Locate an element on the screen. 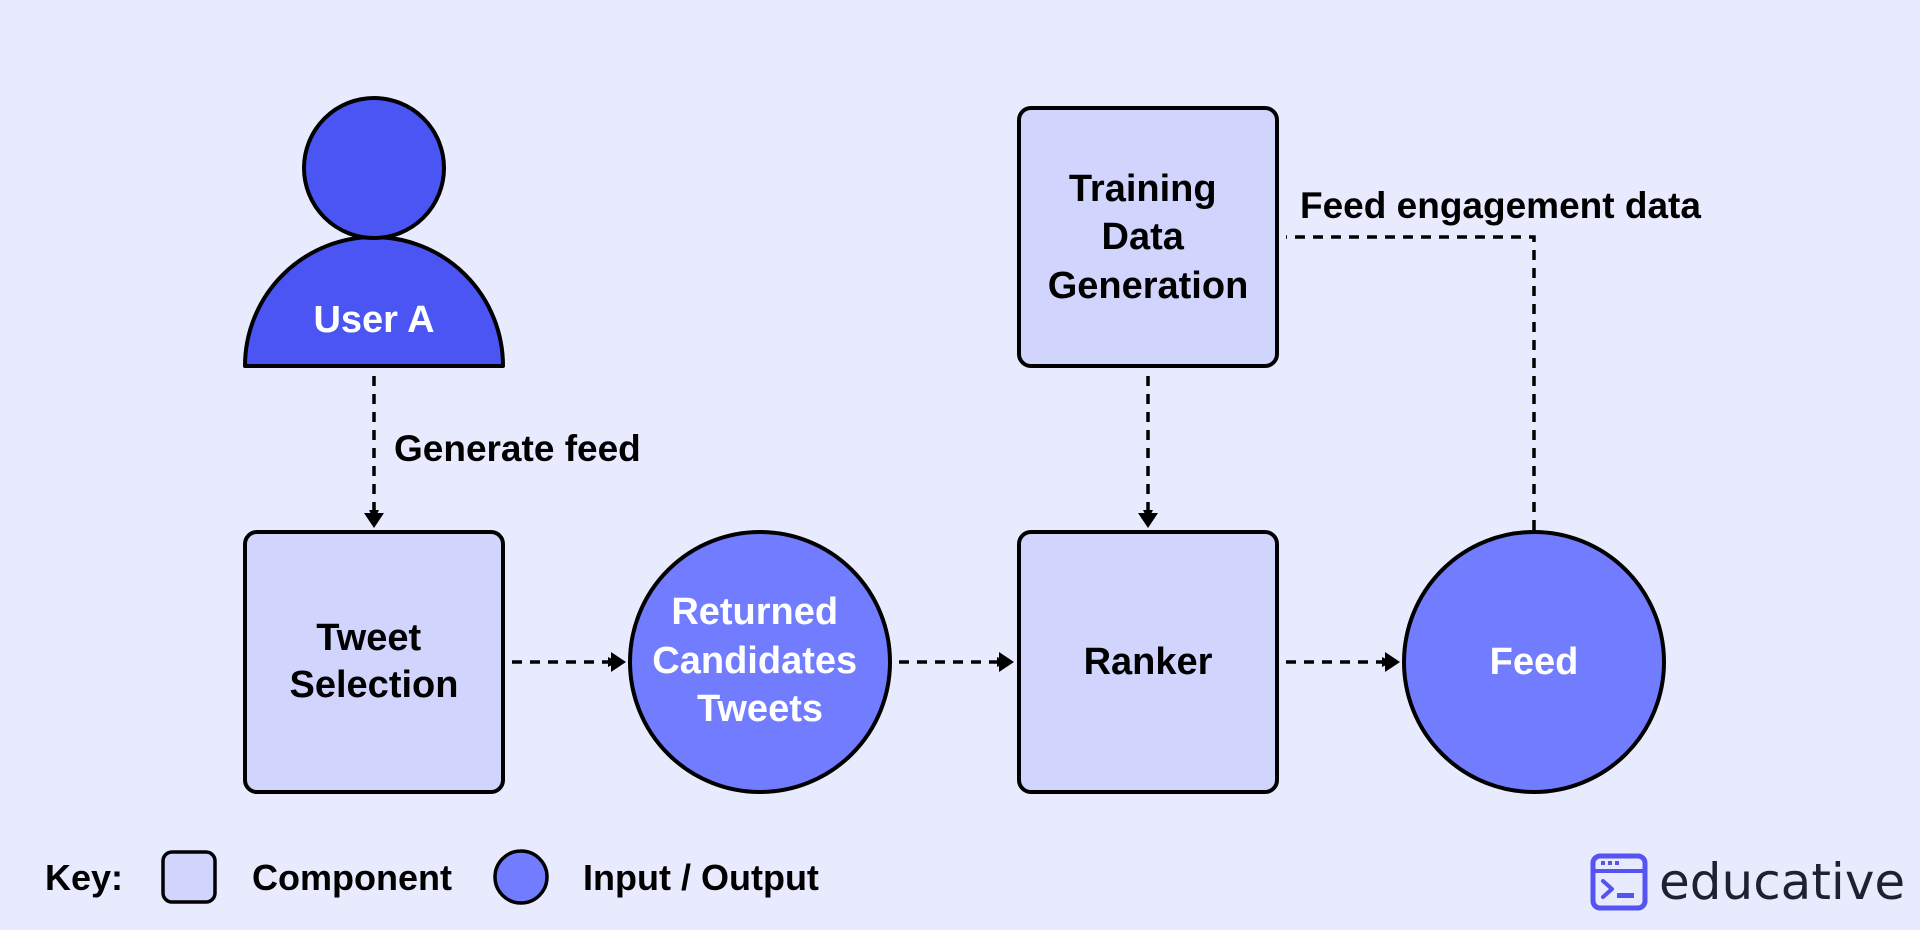  node-feed: Feed is located at coordinates (1534, 662).